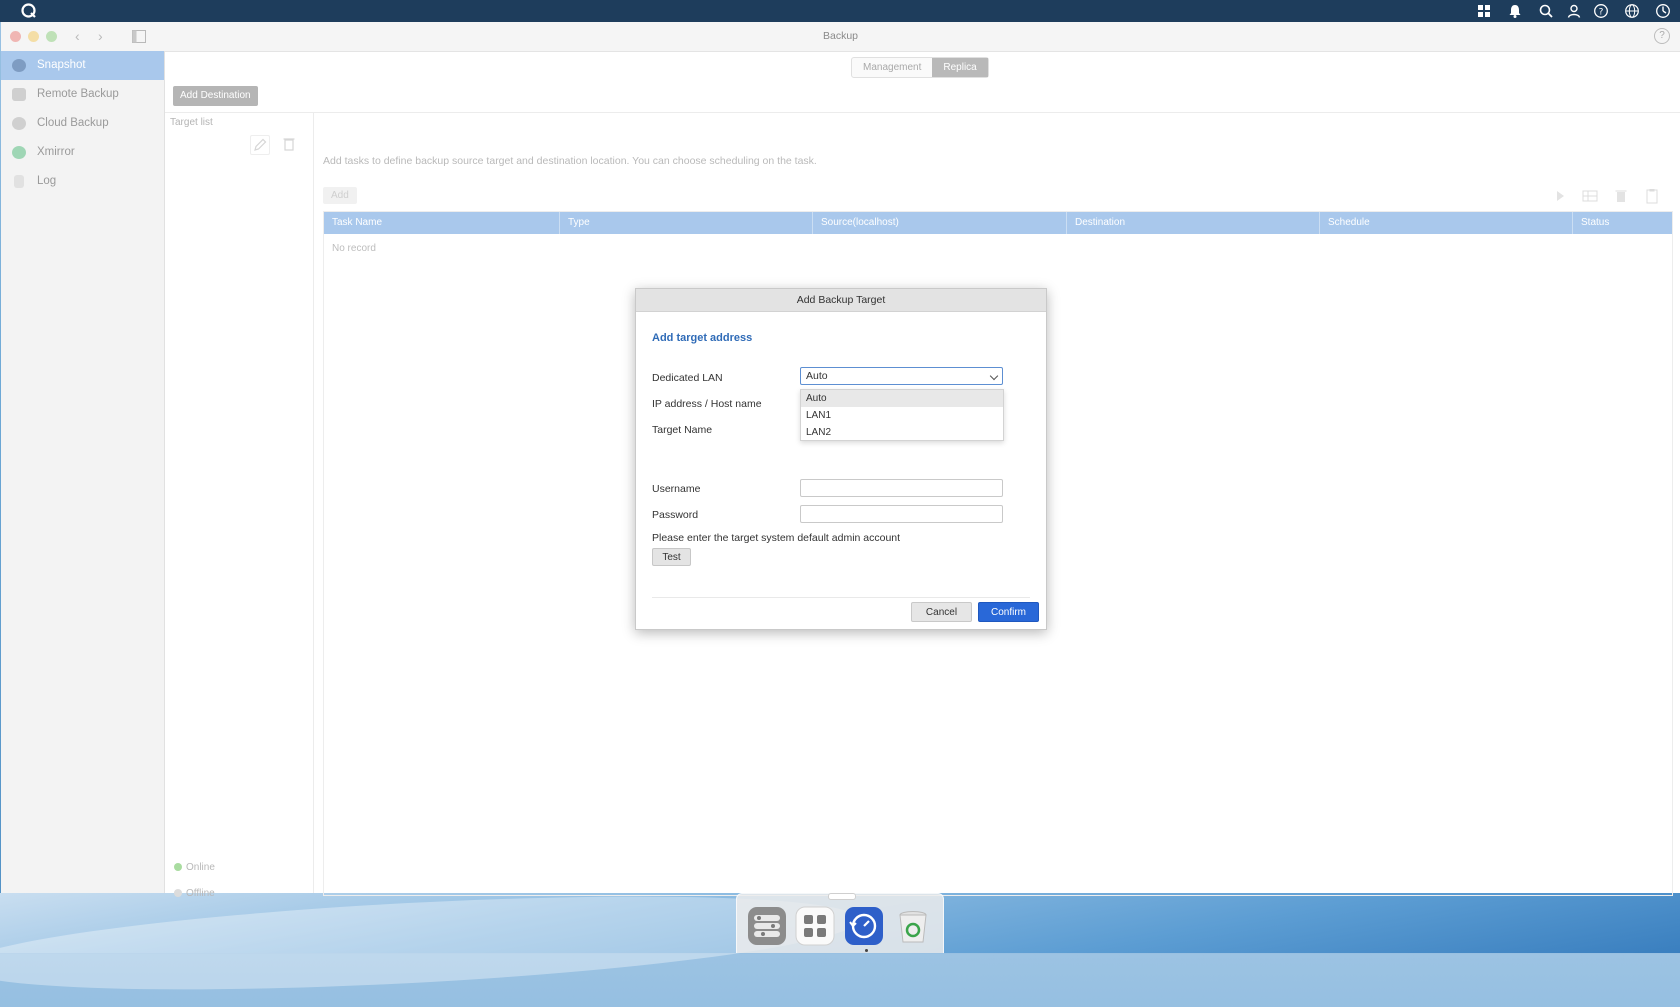 The image size is (1680, 1007). I want to click on online-dot-icon, so click(178, 867).